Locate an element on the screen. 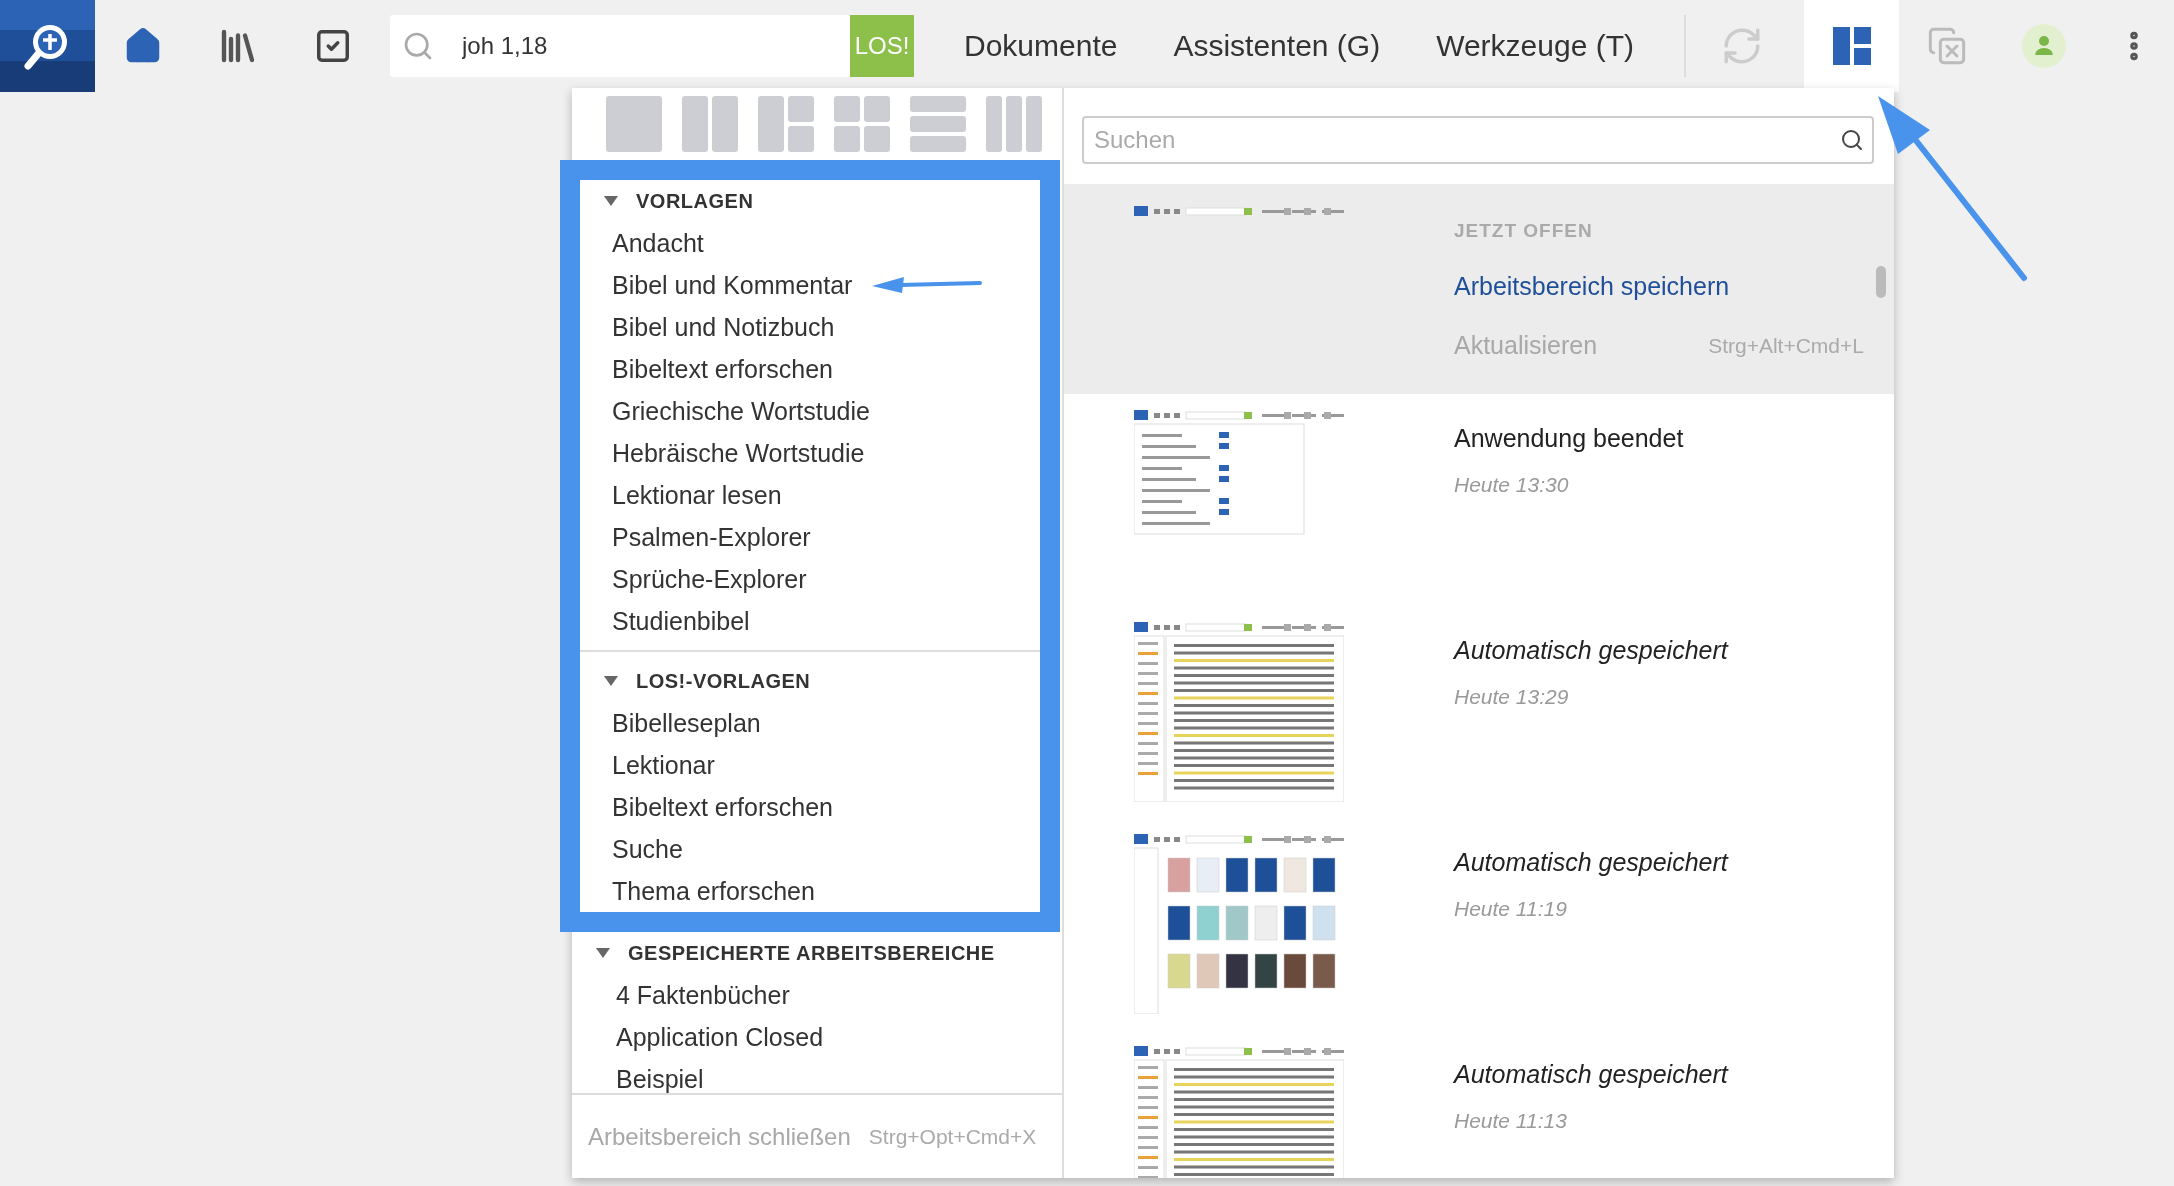 This screenshot has height=1186, width=2174. workspace-time: Heute 11:13 is located at coordinates (1511, 1121).